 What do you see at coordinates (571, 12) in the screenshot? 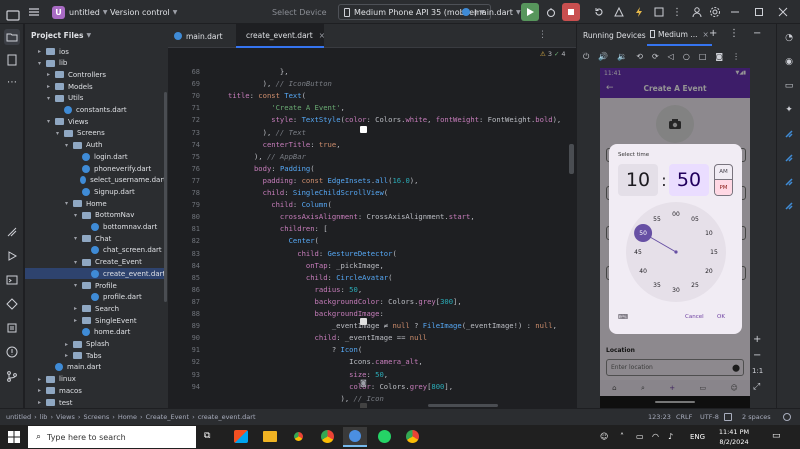
I see `stop-button` at bounding box center [571, 12].